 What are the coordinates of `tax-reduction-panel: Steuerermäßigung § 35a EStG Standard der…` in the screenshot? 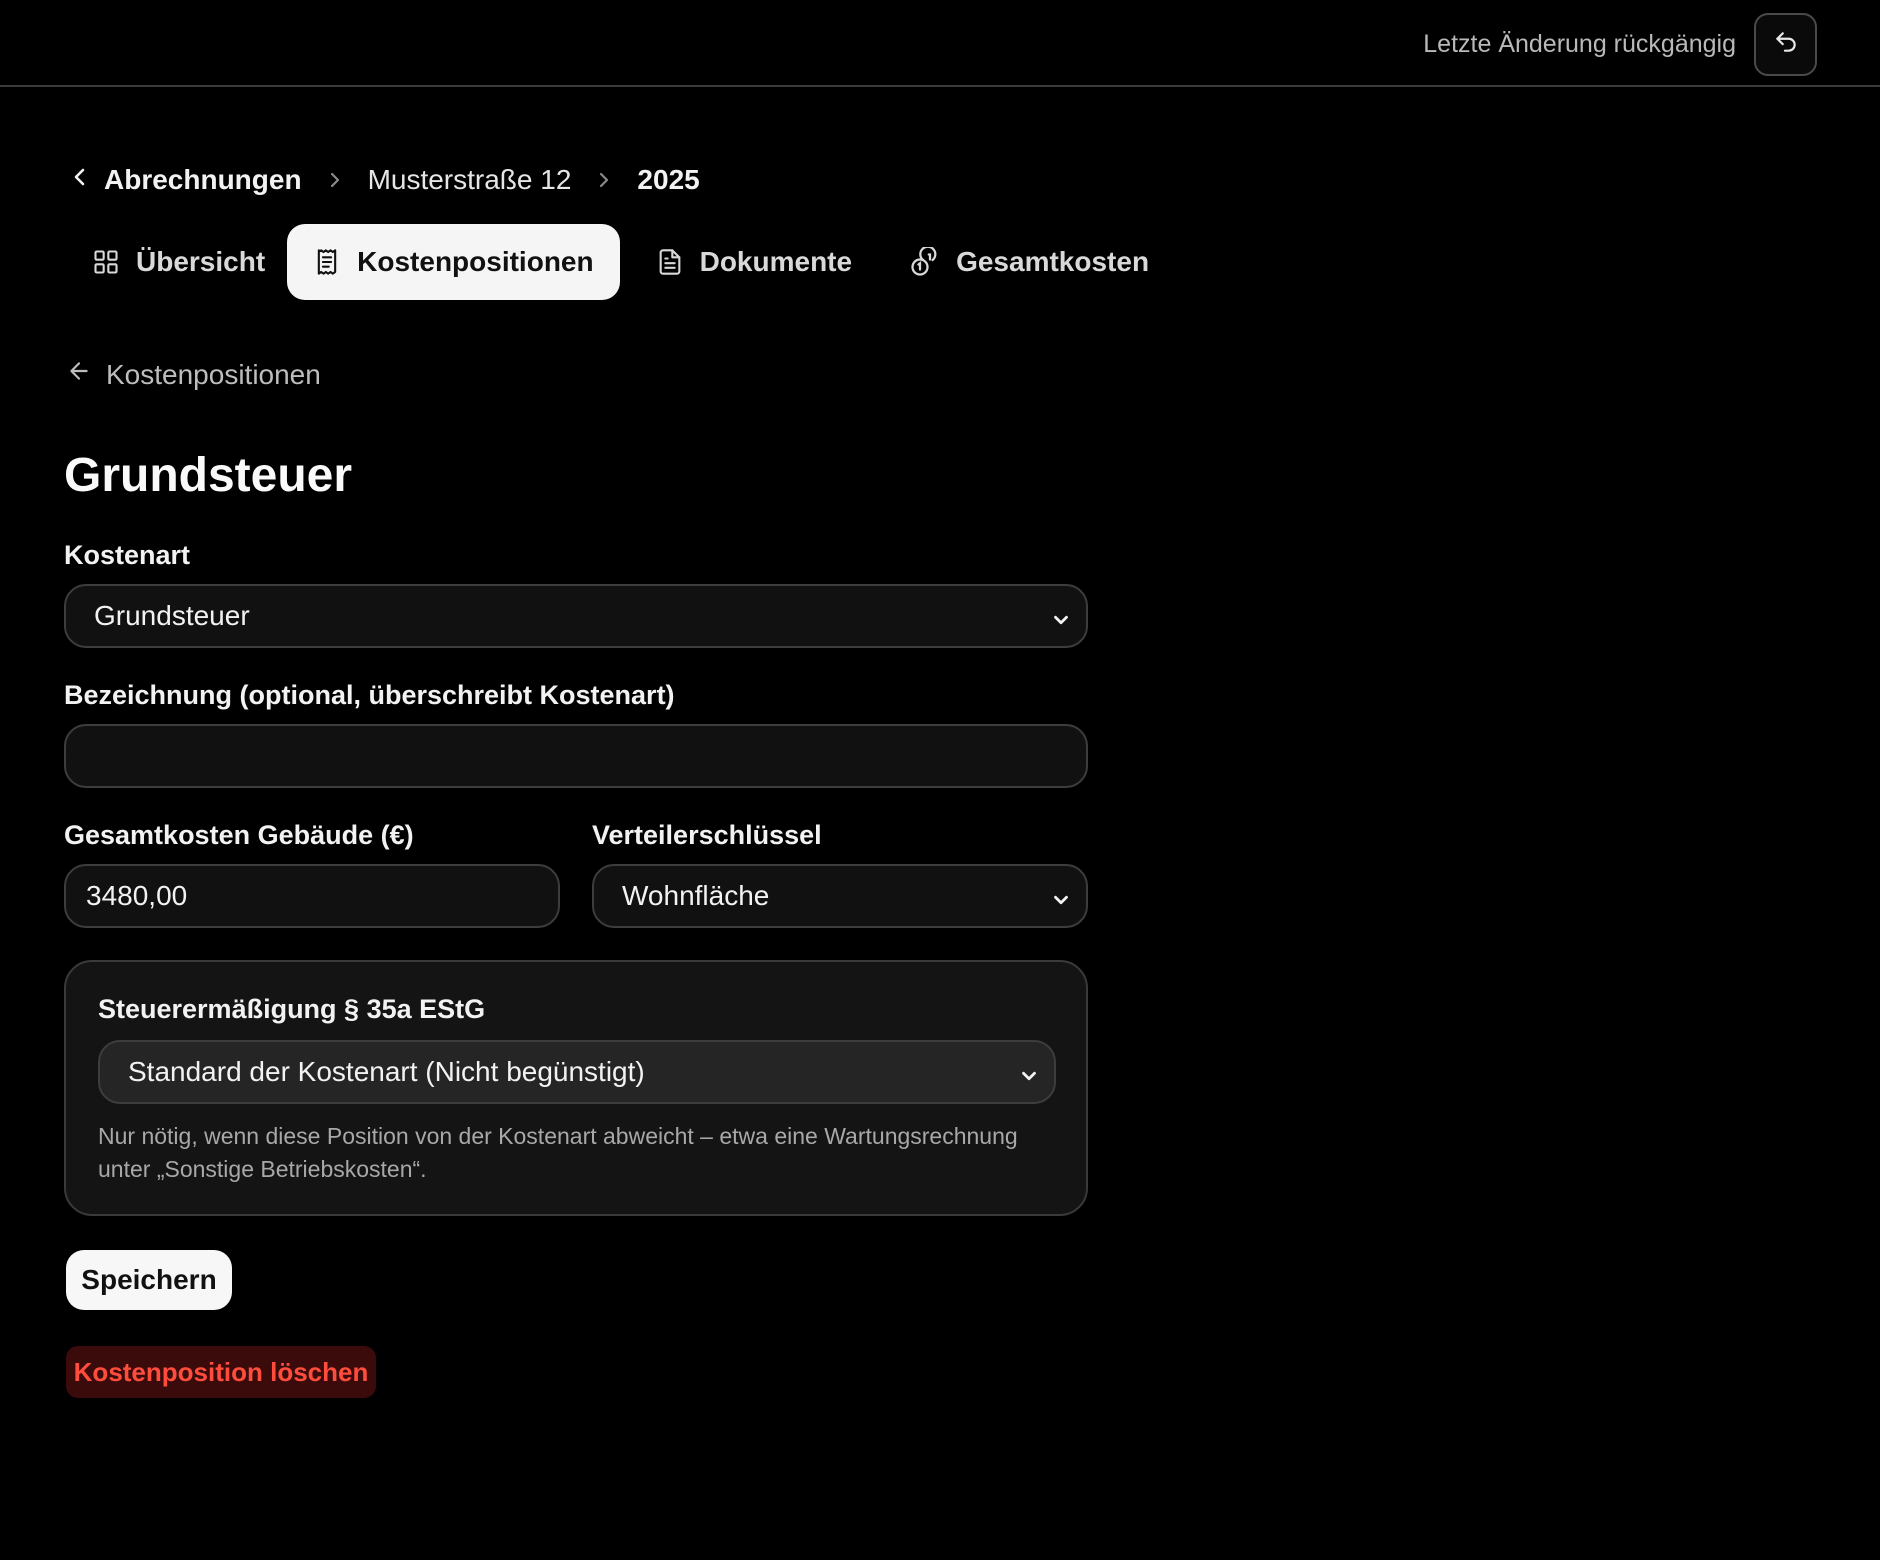 It's located at (576, 1088).